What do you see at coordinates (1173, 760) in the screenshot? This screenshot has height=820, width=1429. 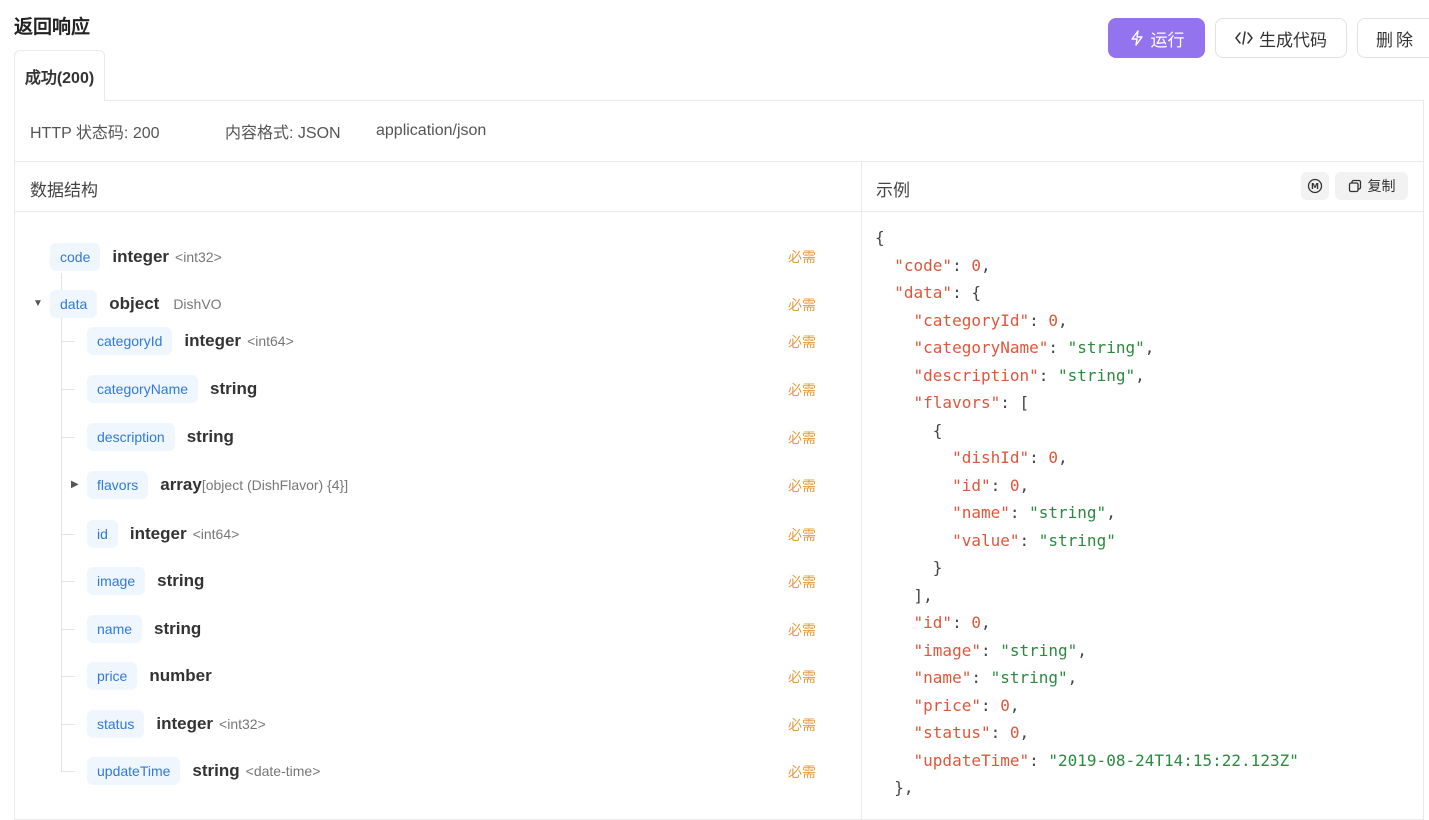 I see `json-string: "2019-08-24T14:15:22.123Z"` at bounding box center [1173, 760].